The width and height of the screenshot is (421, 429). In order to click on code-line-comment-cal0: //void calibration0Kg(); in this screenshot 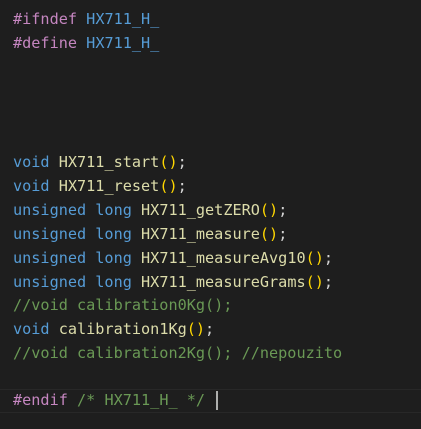, I will do `click(122, 306)`.